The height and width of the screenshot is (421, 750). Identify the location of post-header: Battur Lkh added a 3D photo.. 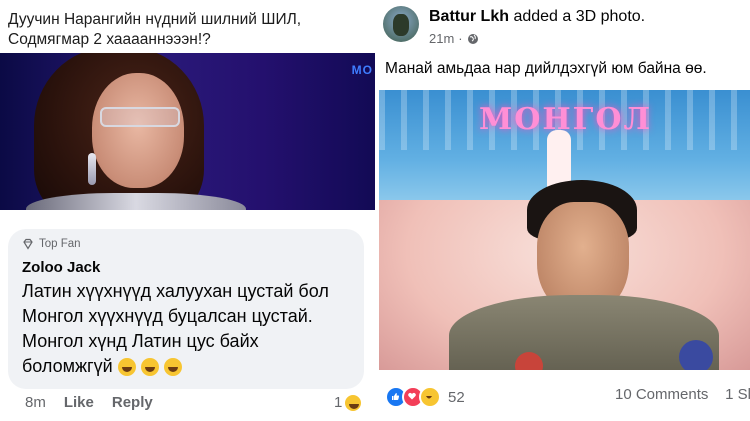
(537, 17).